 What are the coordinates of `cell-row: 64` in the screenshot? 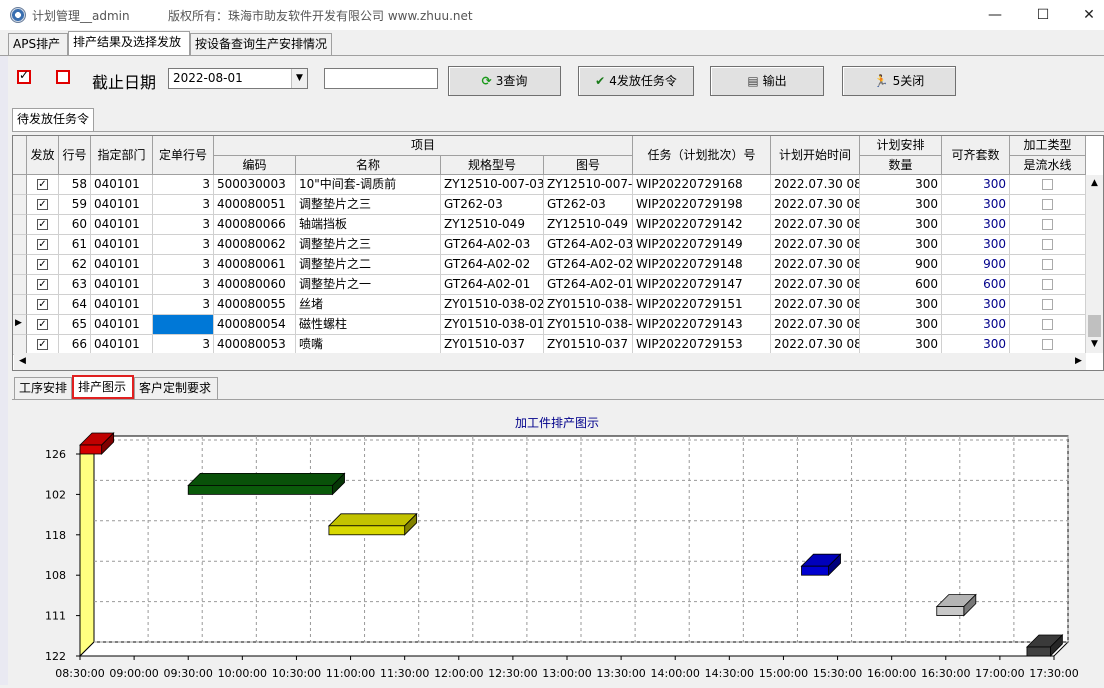 It's located at (75, 305).